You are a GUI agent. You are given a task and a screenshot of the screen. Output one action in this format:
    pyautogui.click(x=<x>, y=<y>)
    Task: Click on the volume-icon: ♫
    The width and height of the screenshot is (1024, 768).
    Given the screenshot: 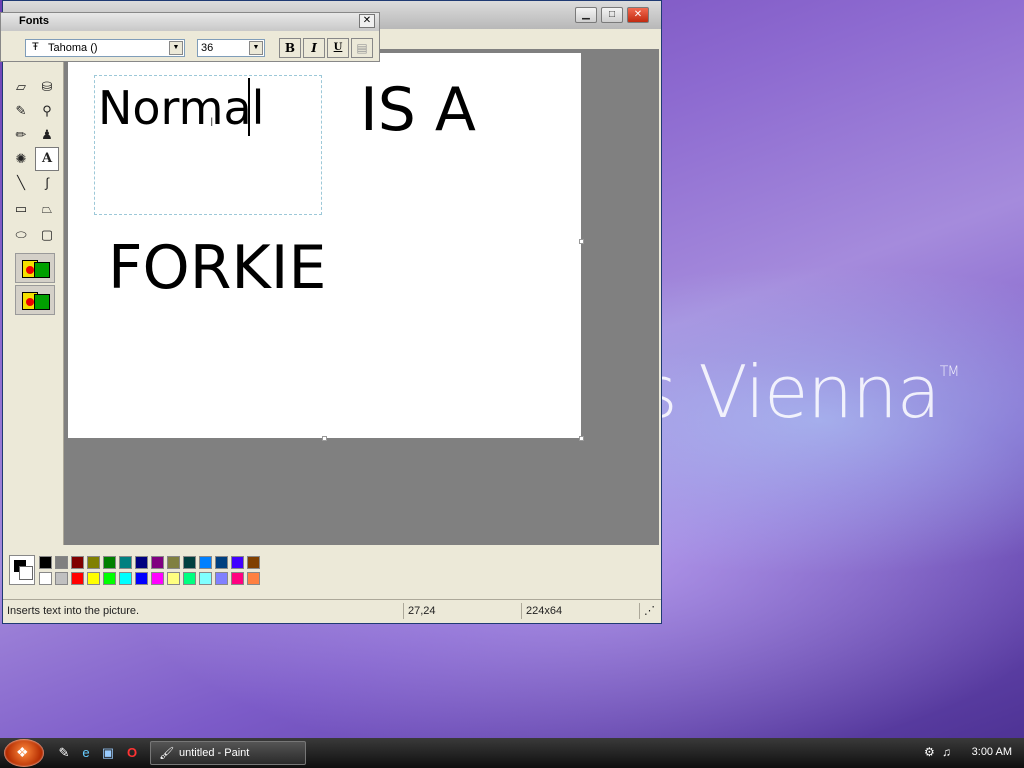 What is the action you would take?
    pyautogui.click(x=946, y=752)
    